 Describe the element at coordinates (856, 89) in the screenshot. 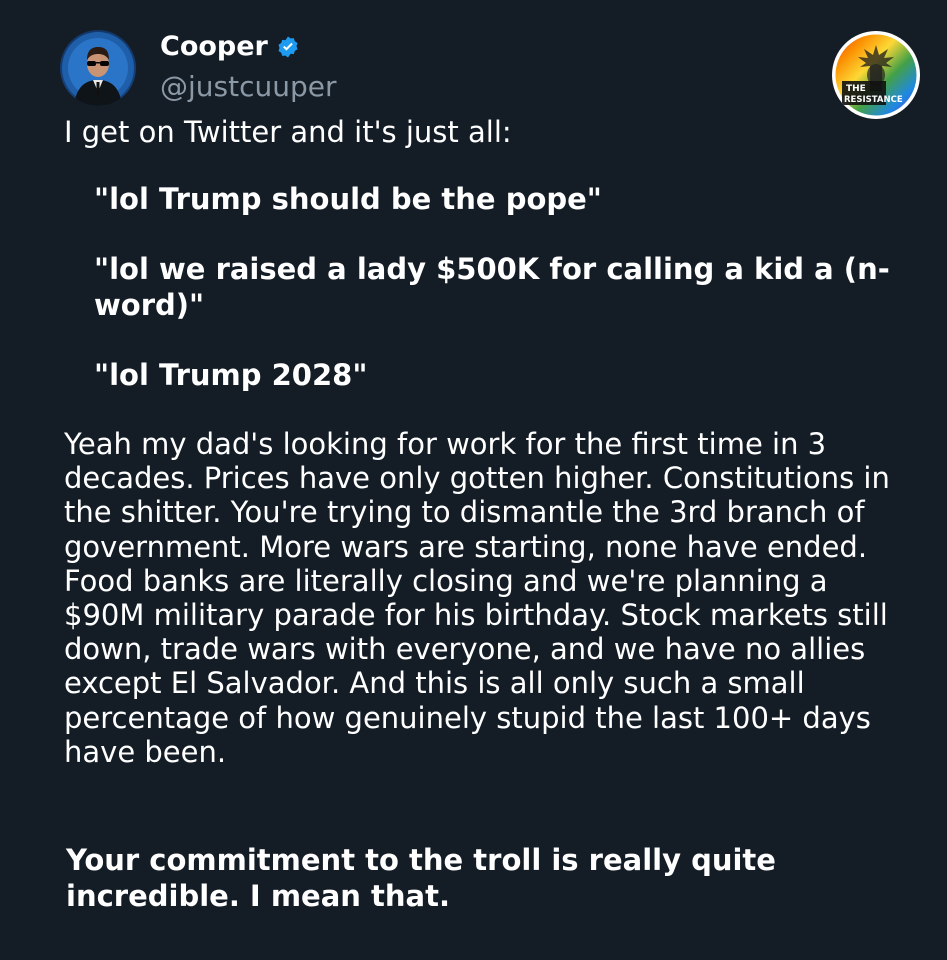

I see `badge-text-the: THE` at that location.